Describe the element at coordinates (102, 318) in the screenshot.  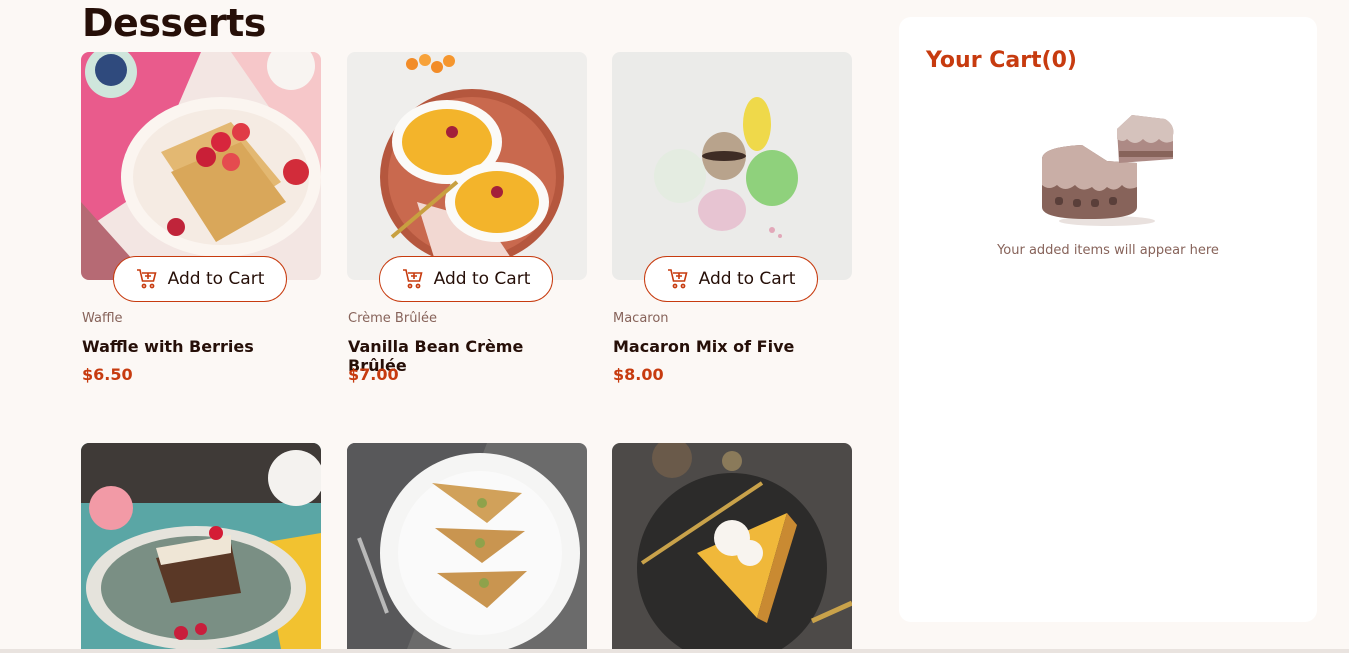
I see `product-category: Waffle` at that location.